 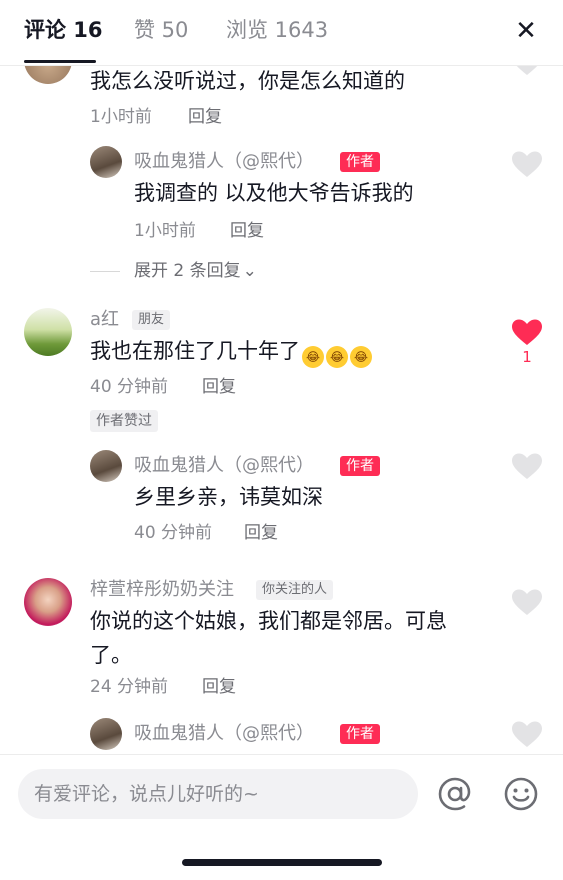 What do you see at coordinates (455, 794) in the screenshot?
I see `mention-at-icon` at bounding box center [455, 794].